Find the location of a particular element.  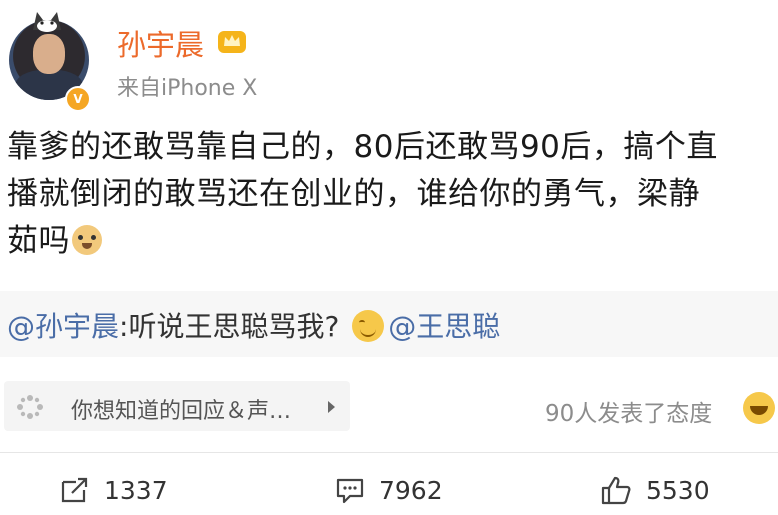

mention-author-link: @孙宇晨 is located at coordinates (63, 326).